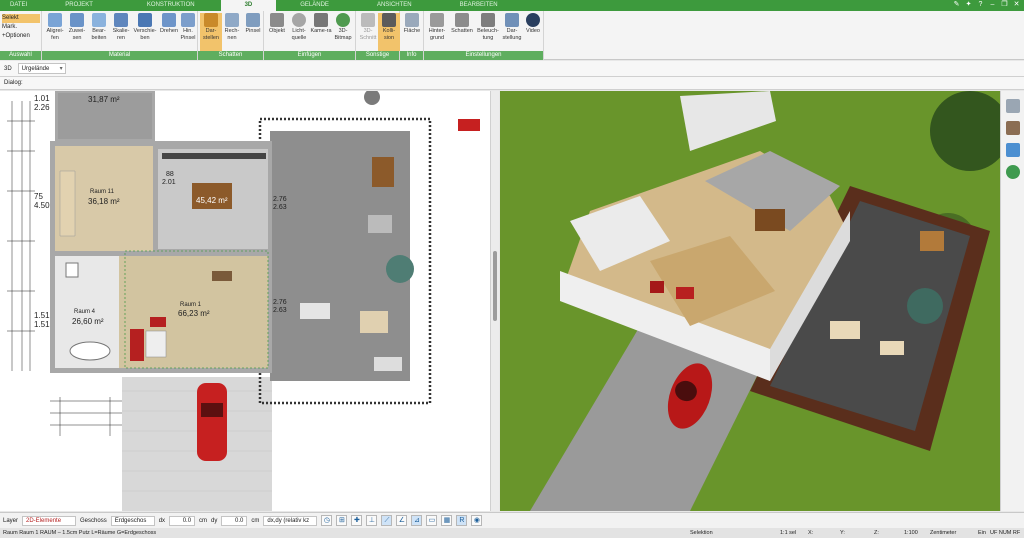  Describe the element at coordinates (512, 32) in the screenshot. I see `darstellung-button: Dar-stellung` at that location.